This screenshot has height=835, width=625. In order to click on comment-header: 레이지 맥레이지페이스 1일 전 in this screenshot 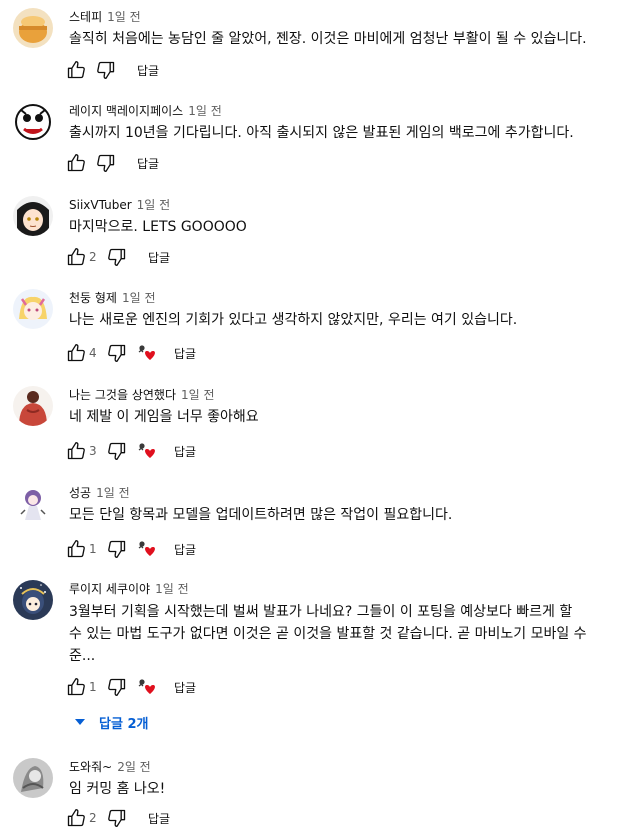, I will do `click(145, 111)`.